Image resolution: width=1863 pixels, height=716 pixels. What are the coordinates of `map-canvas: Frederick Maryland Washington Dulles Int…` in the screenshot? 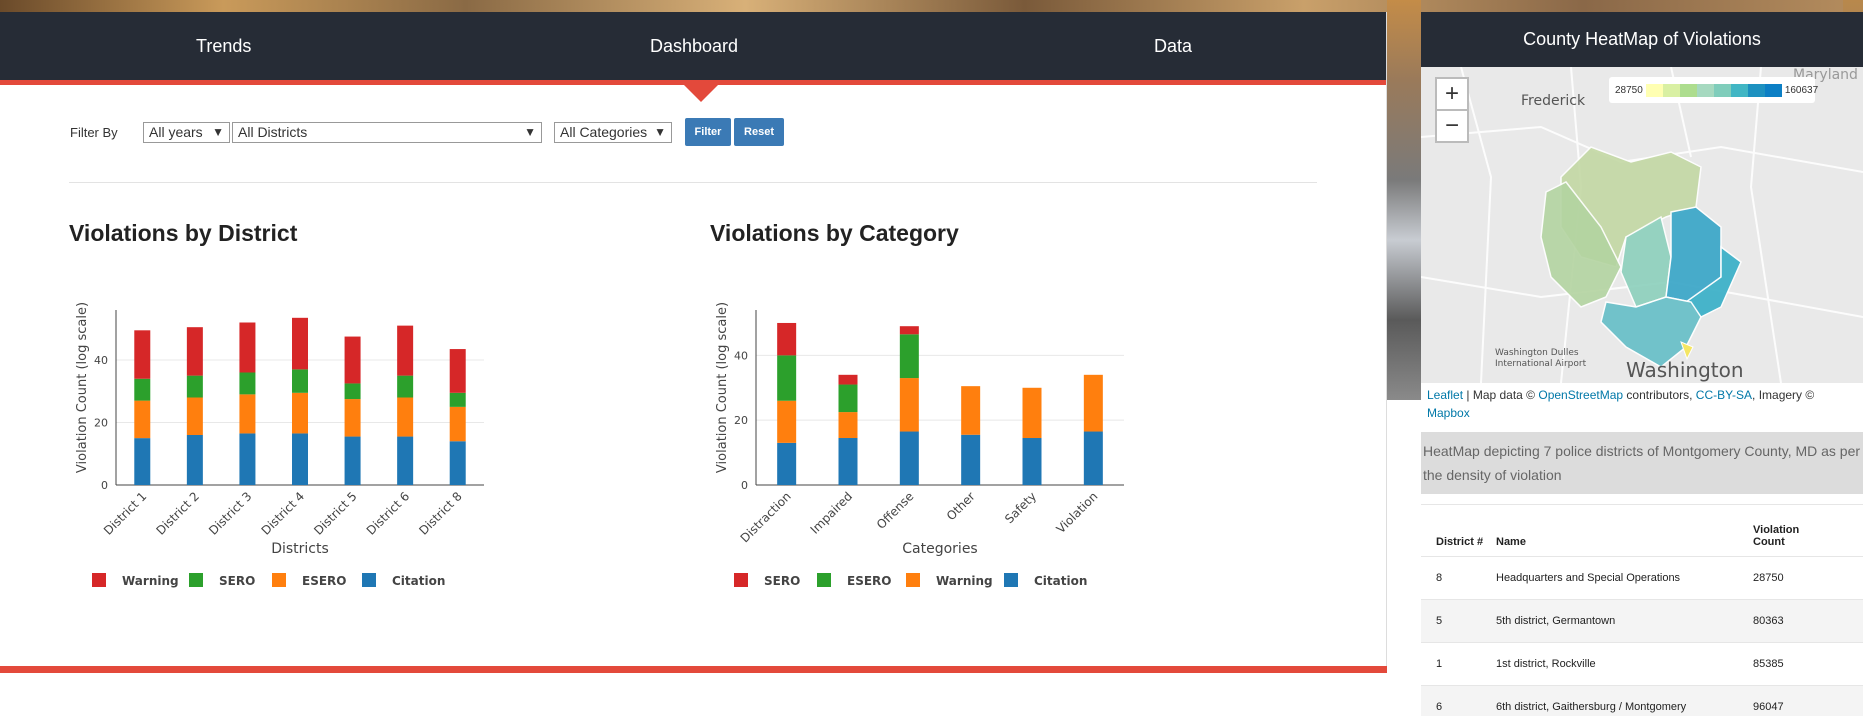 It's located at (1642, 225).